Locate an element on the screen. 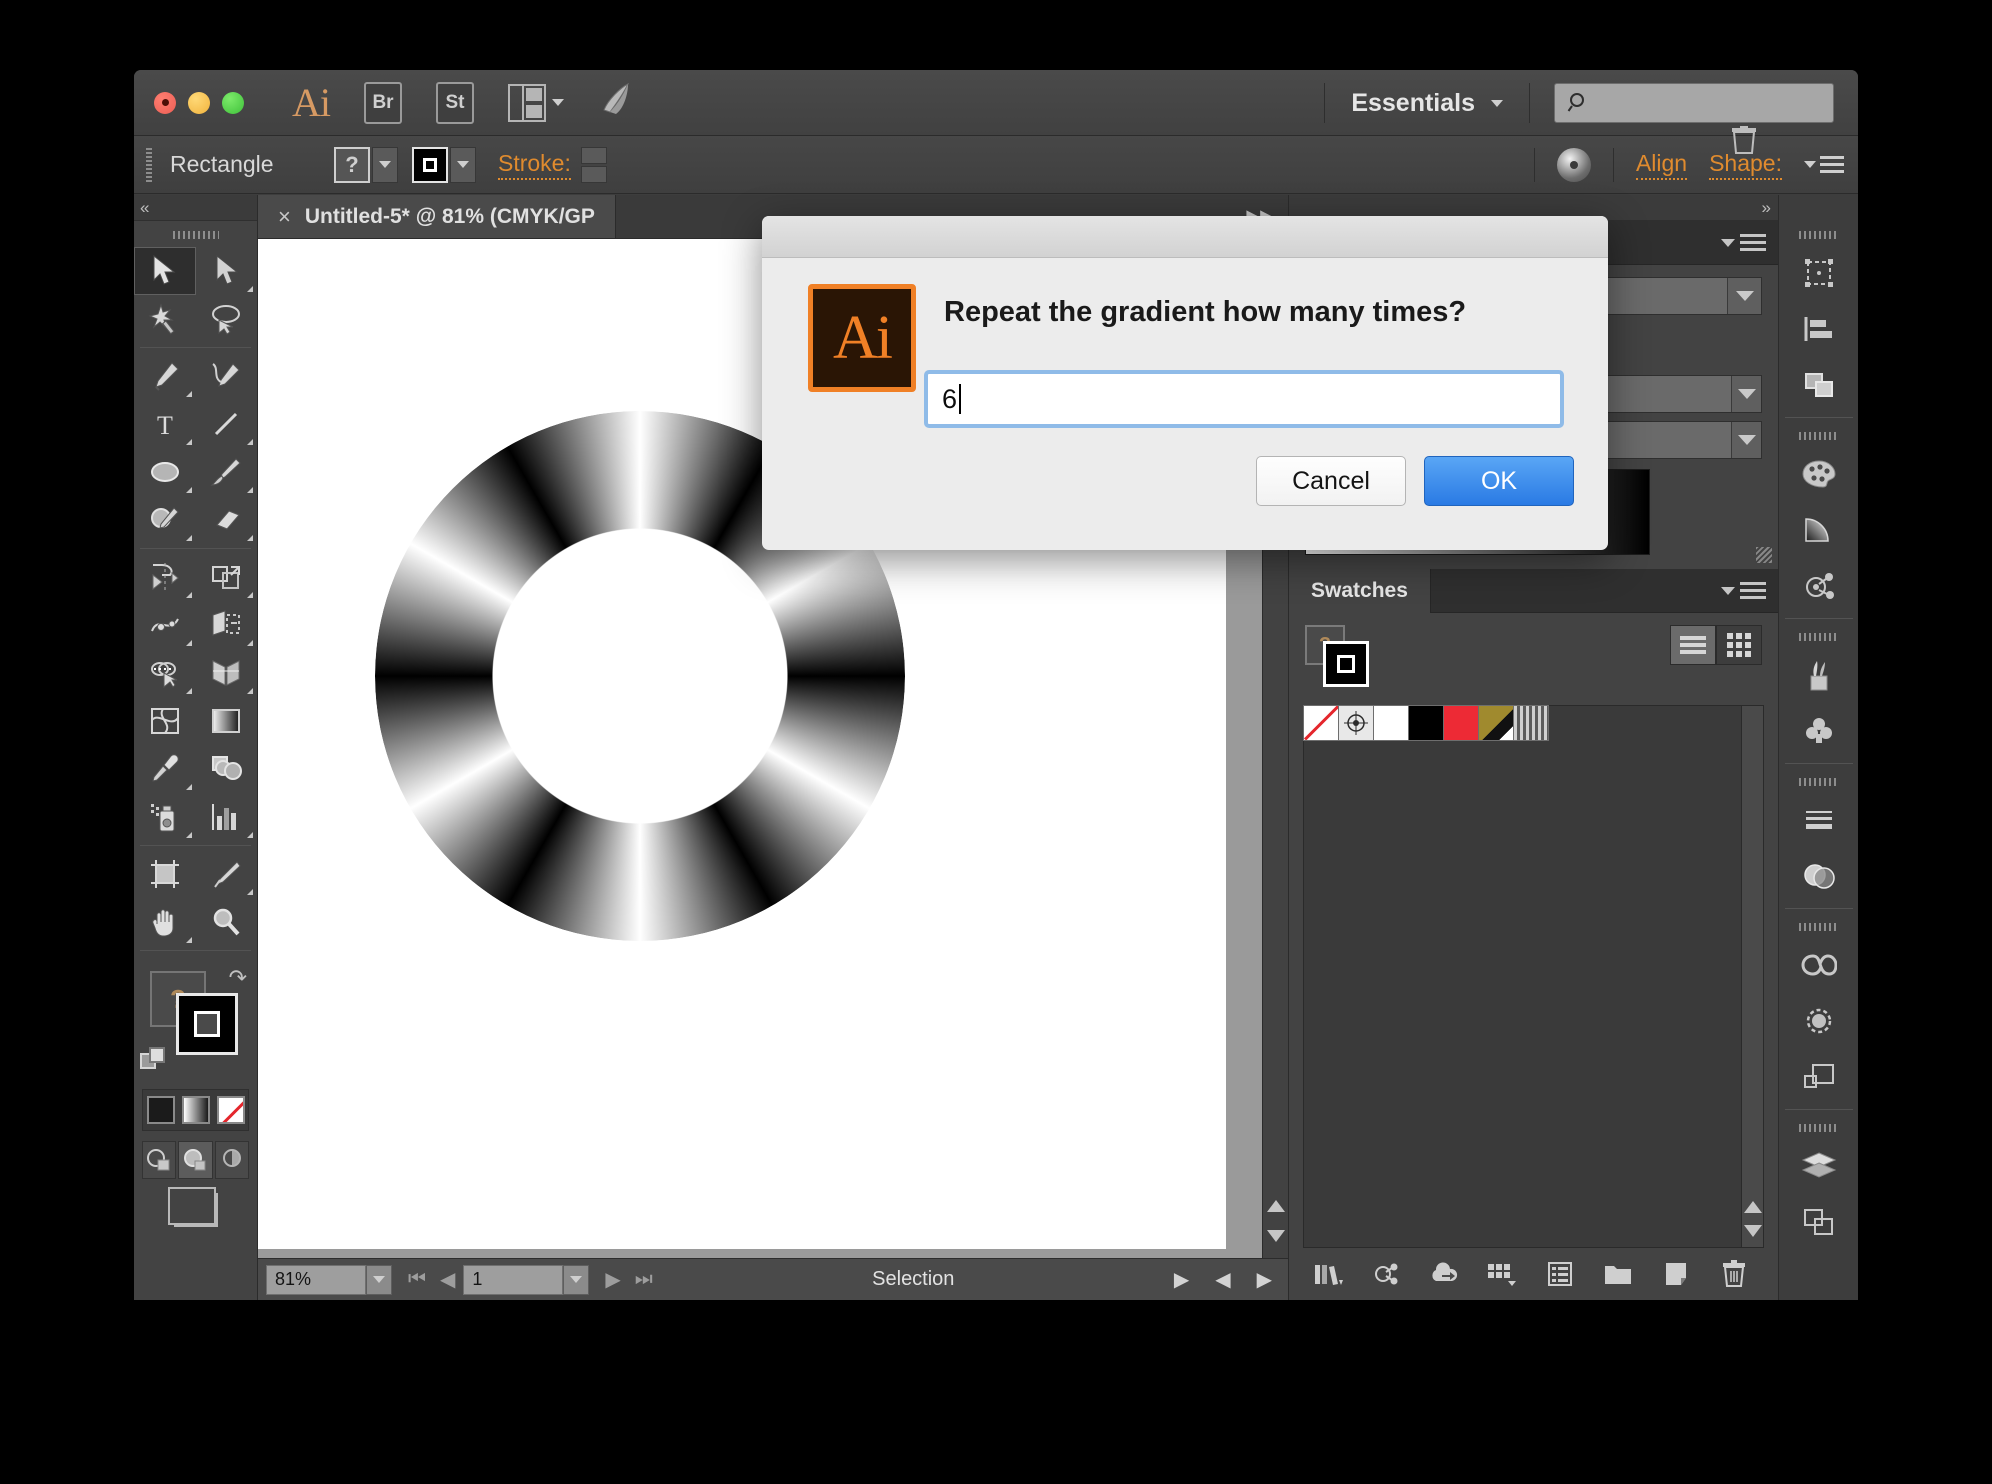  gradient-mode-button is located at coordinates (195, 1110).